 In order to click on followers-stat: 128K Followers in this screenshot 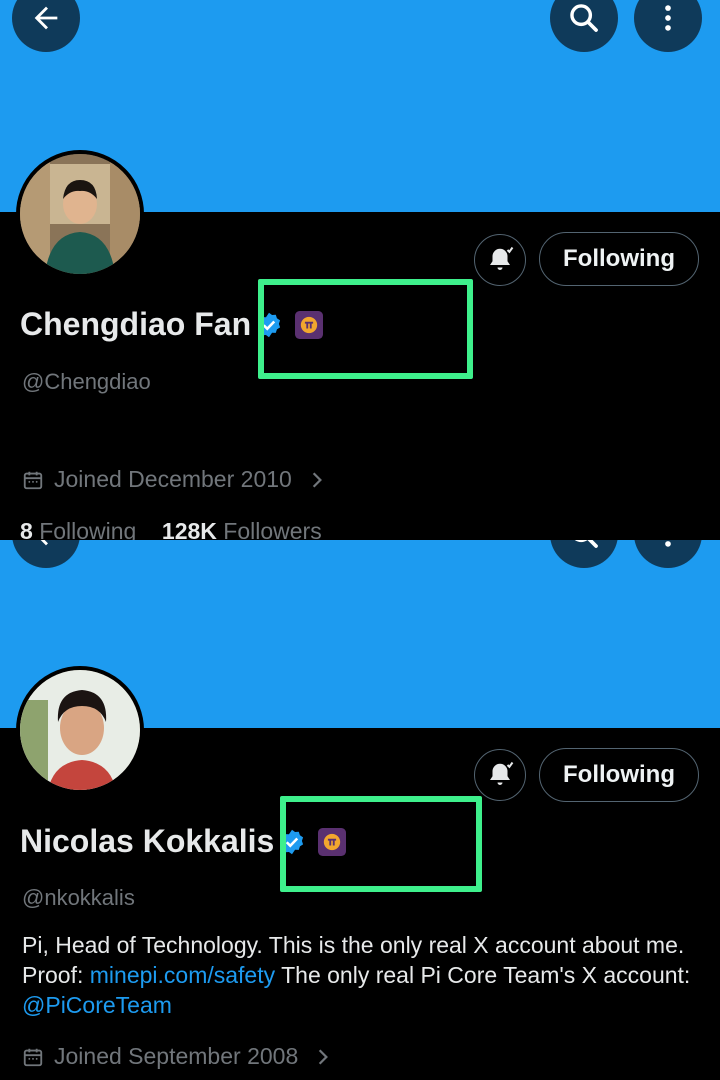, I will do `click(242, 529)`.